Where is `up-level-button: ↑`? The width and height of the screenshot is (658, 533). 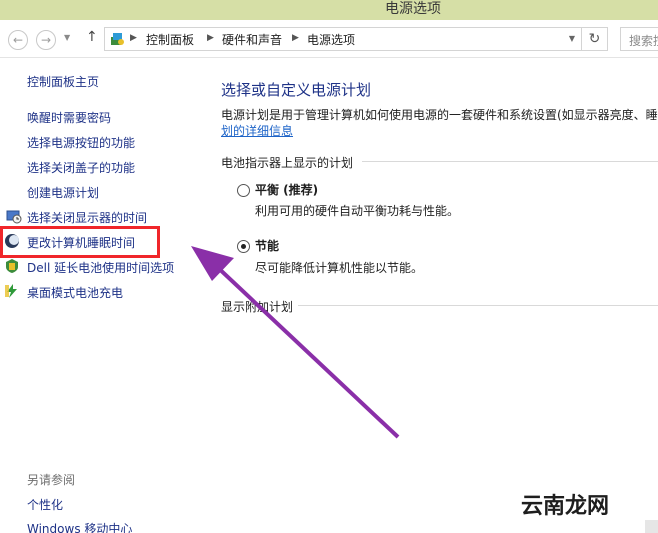
up-level-button: ↑ is located at coordinates (92, 37).